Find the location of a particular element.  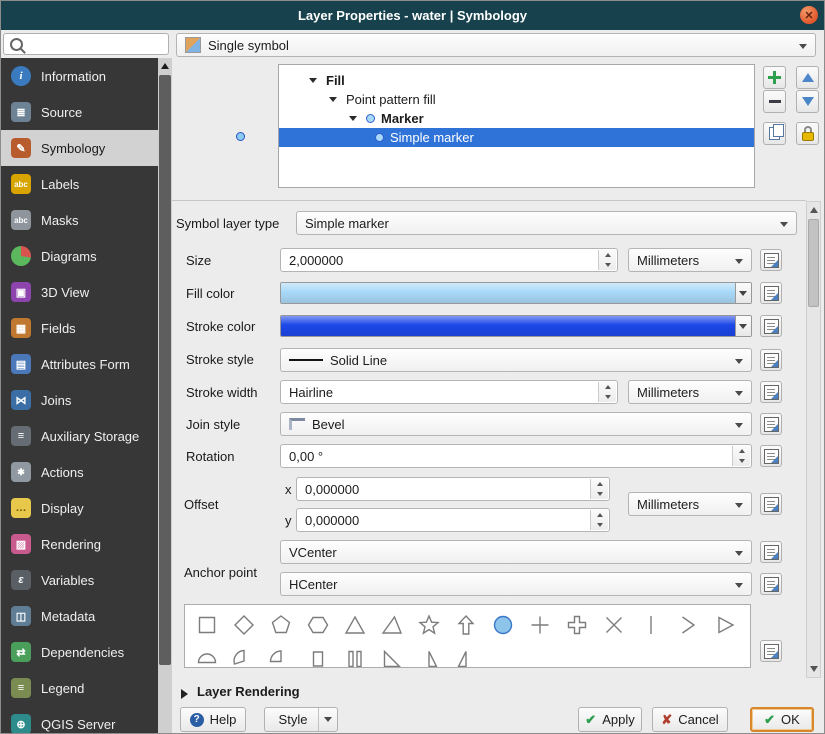

tree-item-simple-marker: Simple marker is located at coordinates (516, 137).